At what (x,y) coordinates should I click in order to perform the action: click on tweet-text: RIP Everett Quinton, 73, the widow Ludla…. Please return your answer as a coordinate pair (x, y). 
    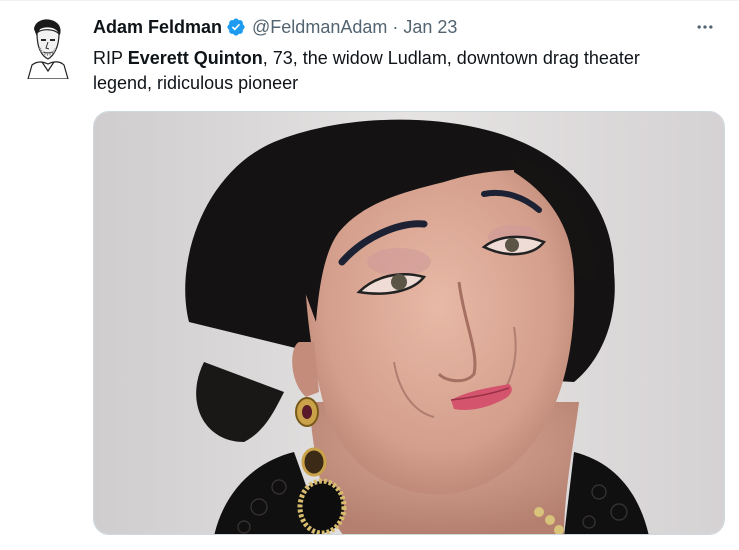
    Looking at the image, I should click on (393, 71).